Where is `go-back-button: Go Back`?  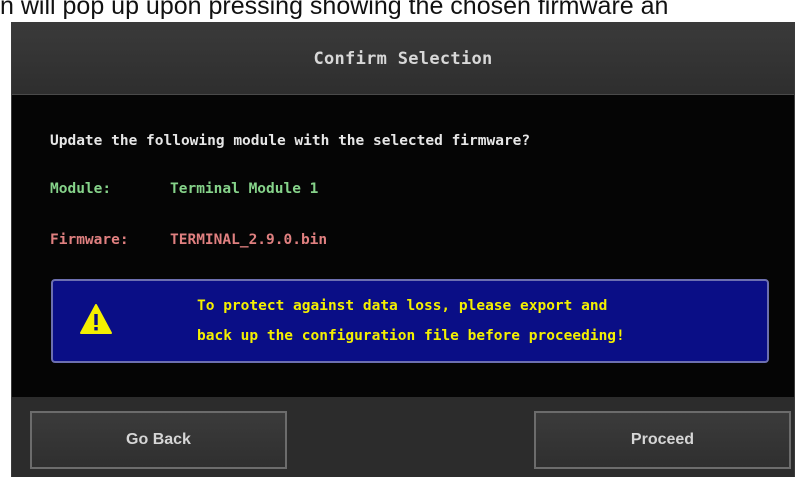
go-back-button: Go Back is located at coordinates (158, 440).